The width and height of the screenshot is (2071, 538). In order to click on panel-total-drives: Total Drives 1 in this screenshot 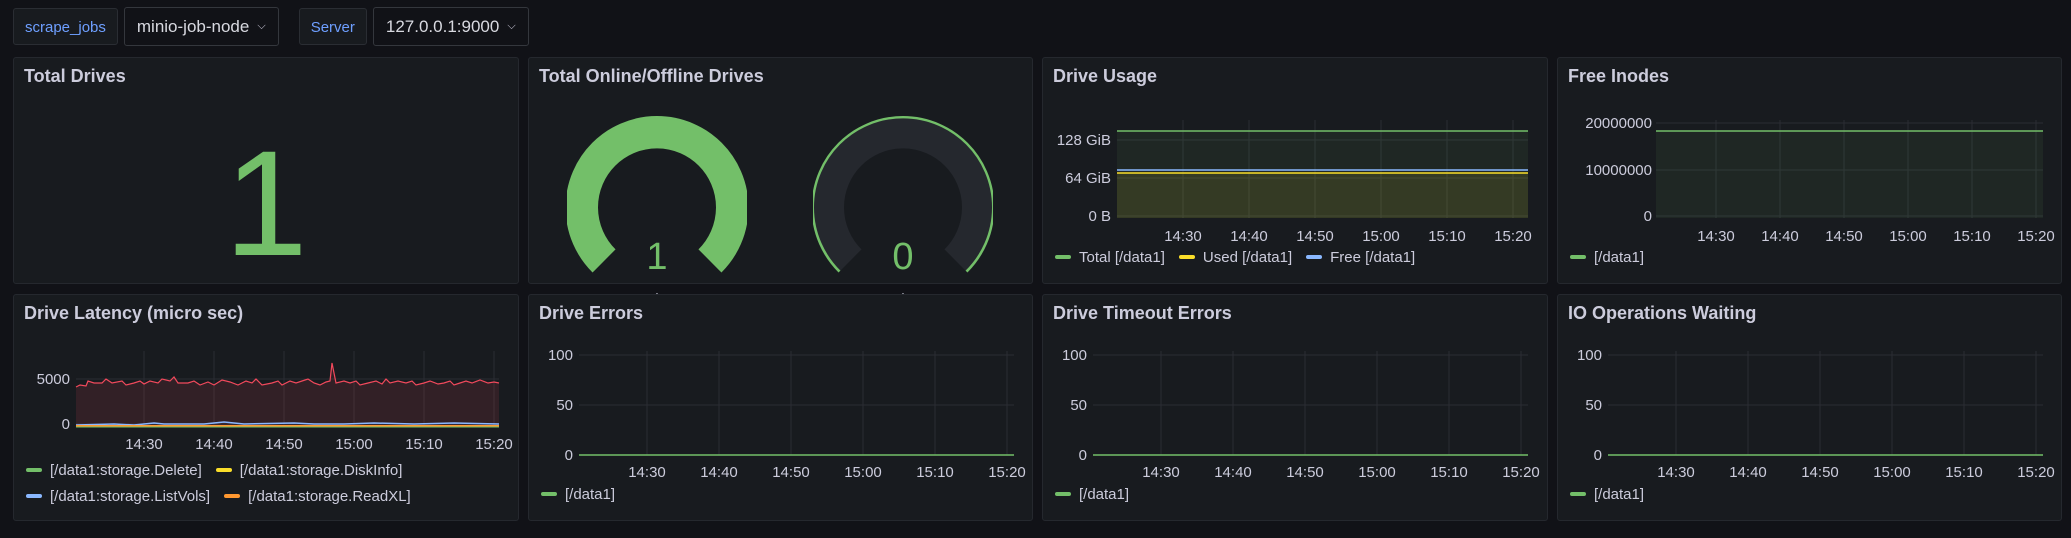, I will do `click(266, 170)`.